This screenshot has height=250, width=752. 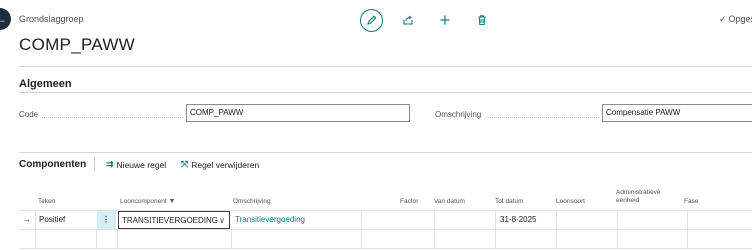 I want to click on trash-icon, so click(x=482, y=20).